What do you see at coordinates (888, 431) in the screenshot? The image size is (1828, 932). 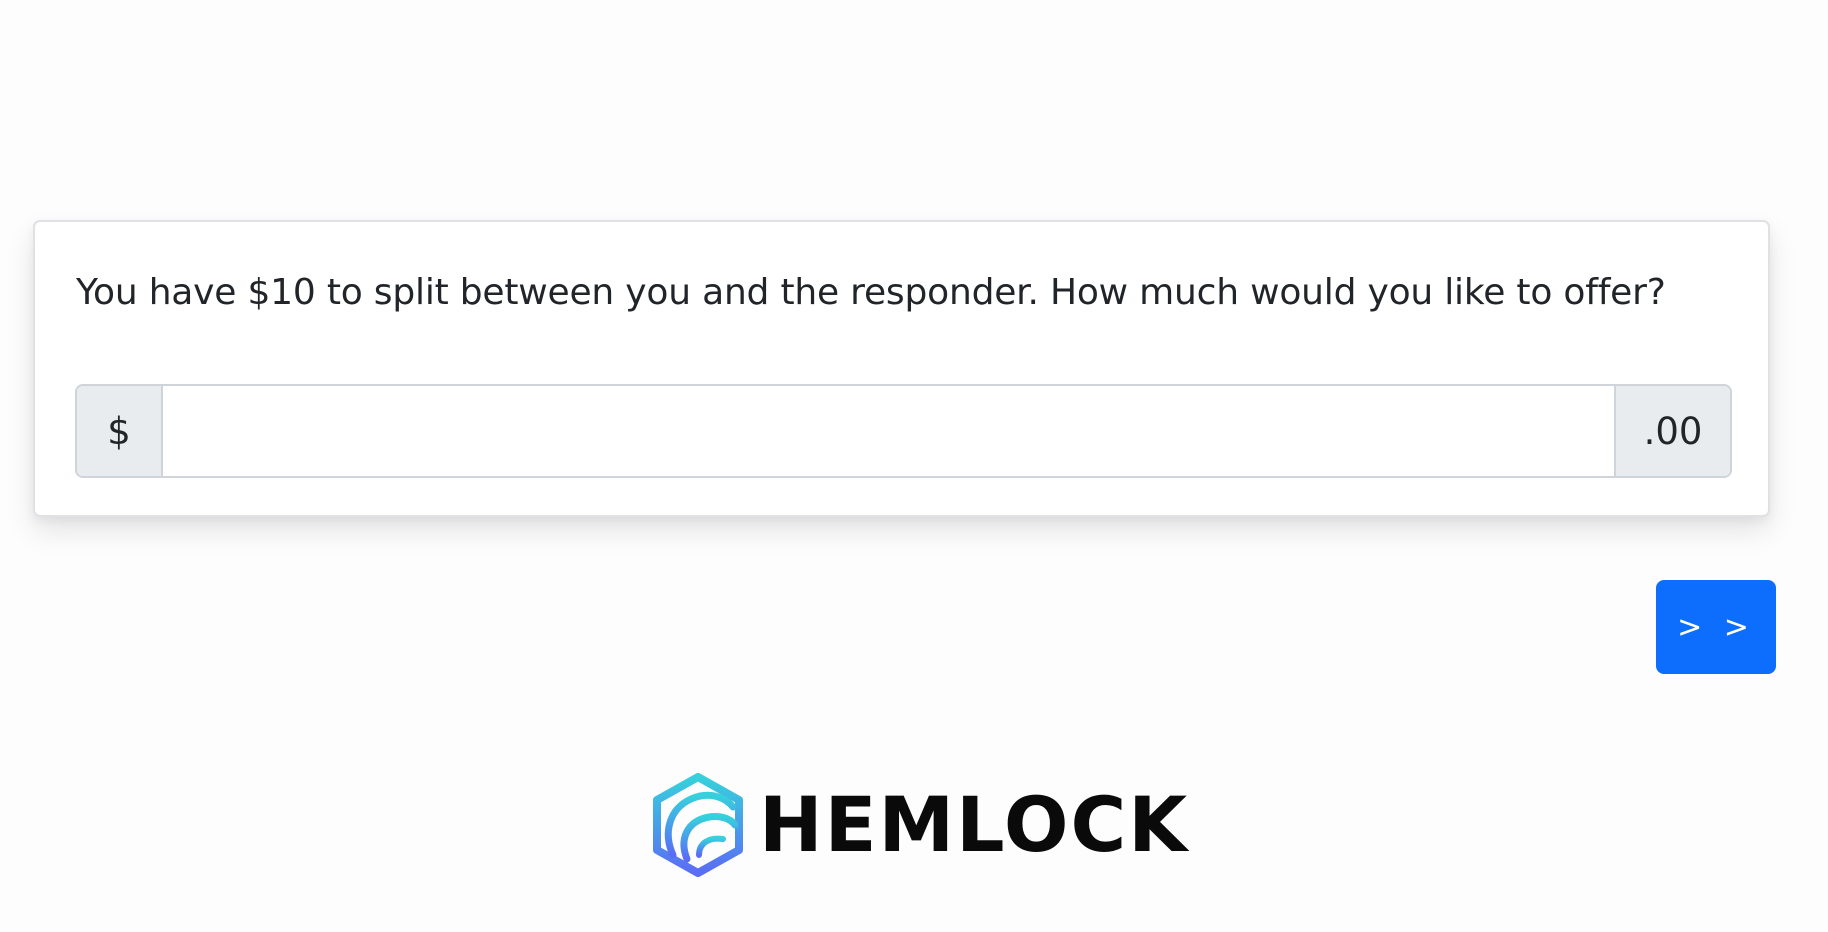 I see `offer-amount-input` at bounding box center [888, 431].